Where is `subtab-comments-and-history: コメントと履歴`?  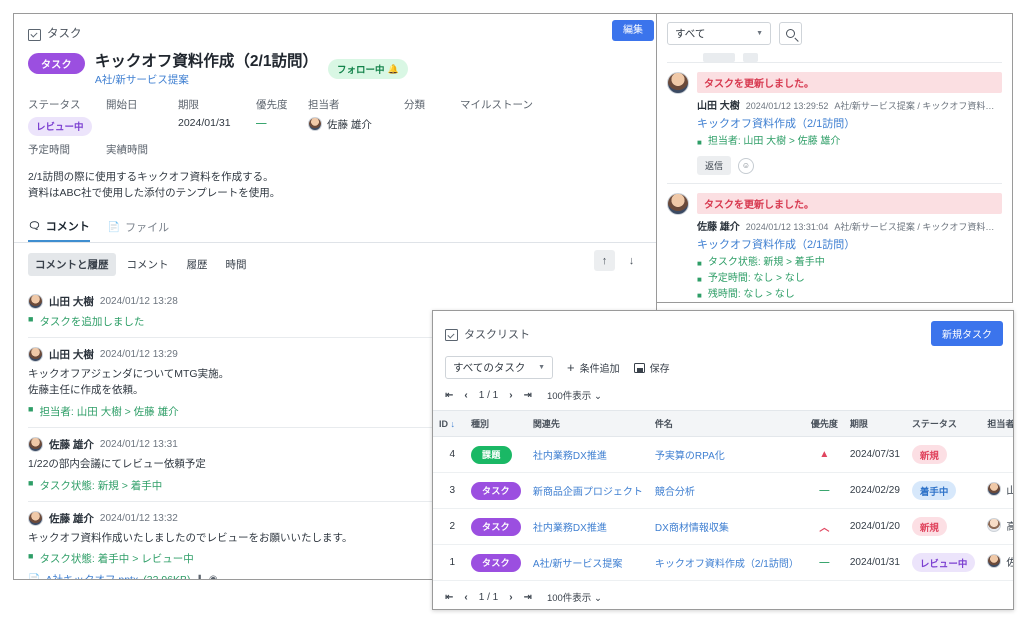
subtab-comments-and-history: コメントと履歴 is located at coordinates (72, 265).